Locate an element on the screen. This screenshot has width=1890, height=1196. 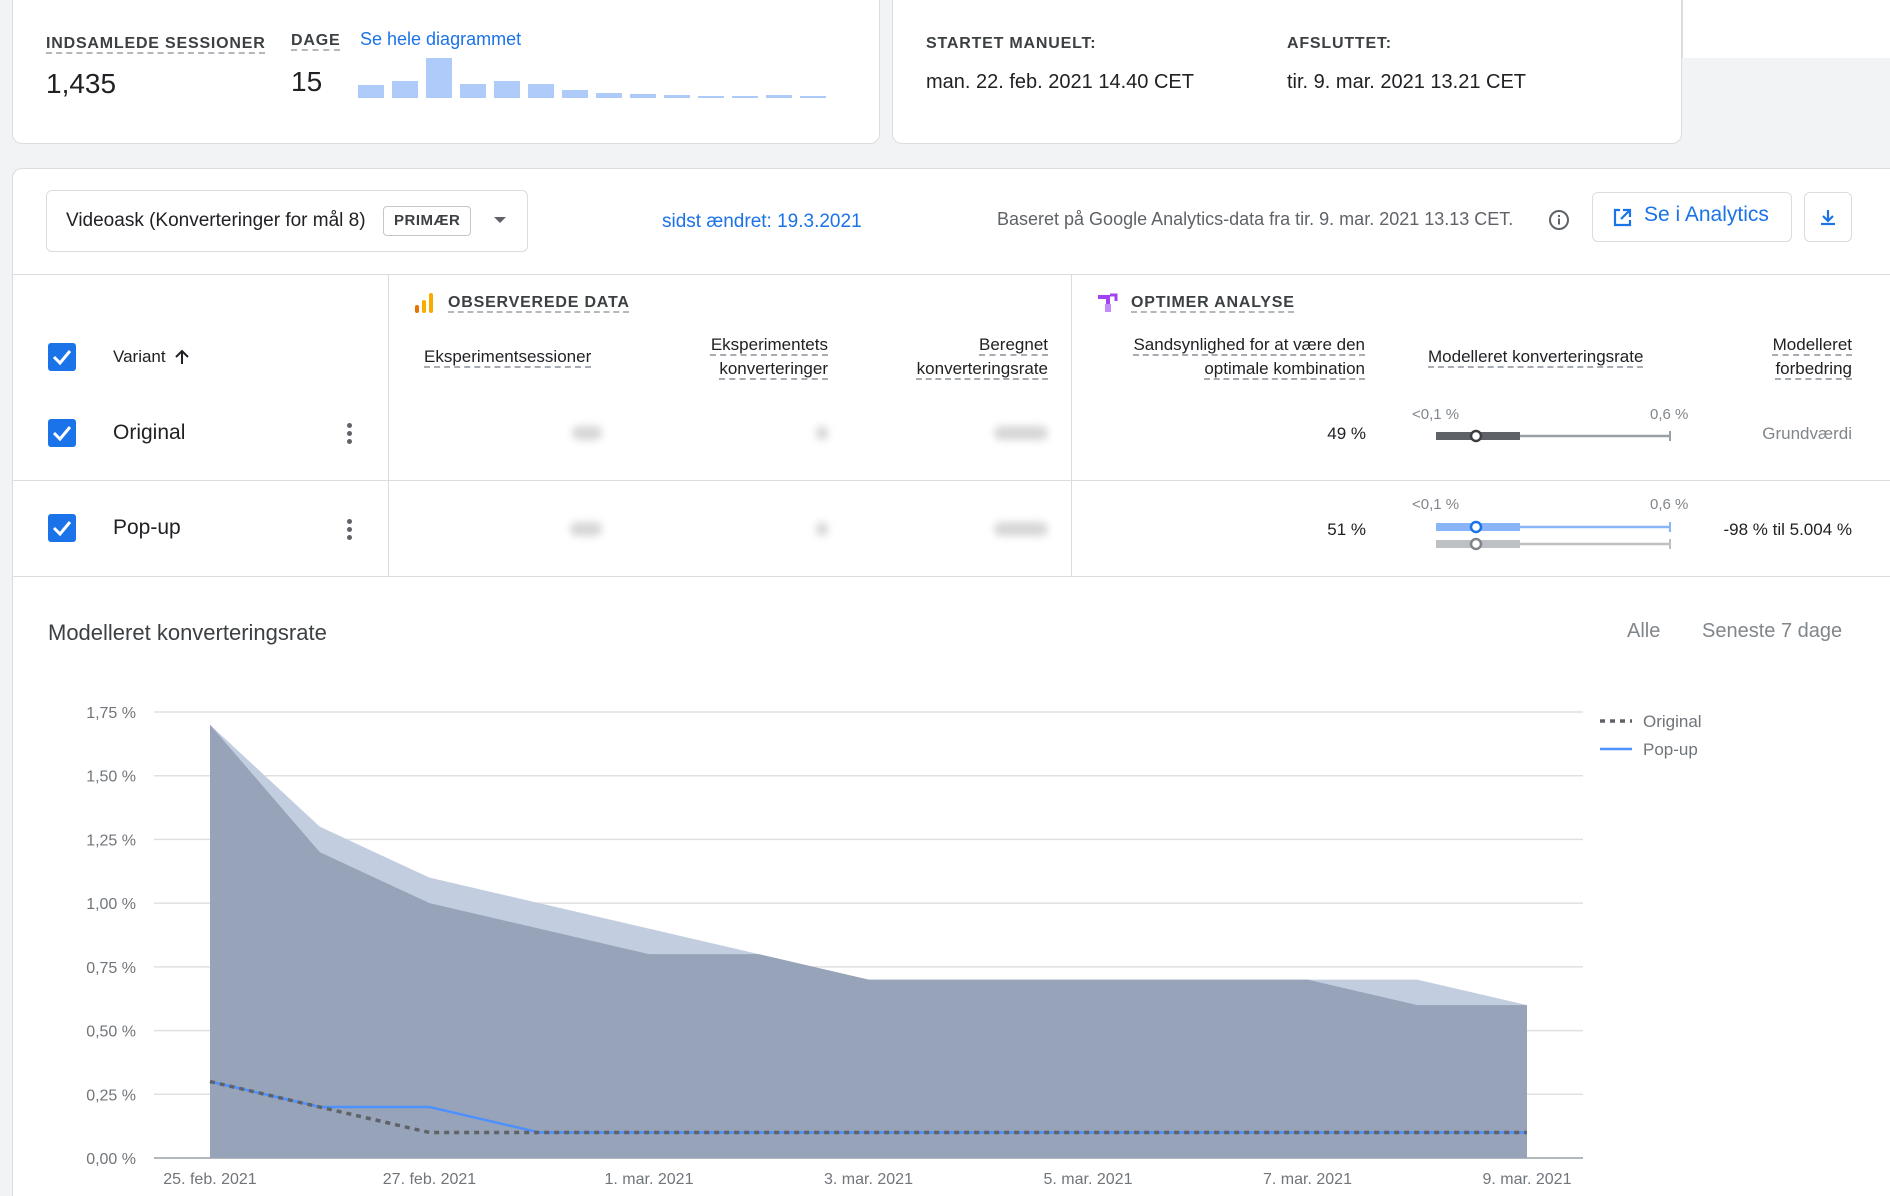
sessions-label: INDSAMLEDE SESSIONER is located at coordinates (156, 43).